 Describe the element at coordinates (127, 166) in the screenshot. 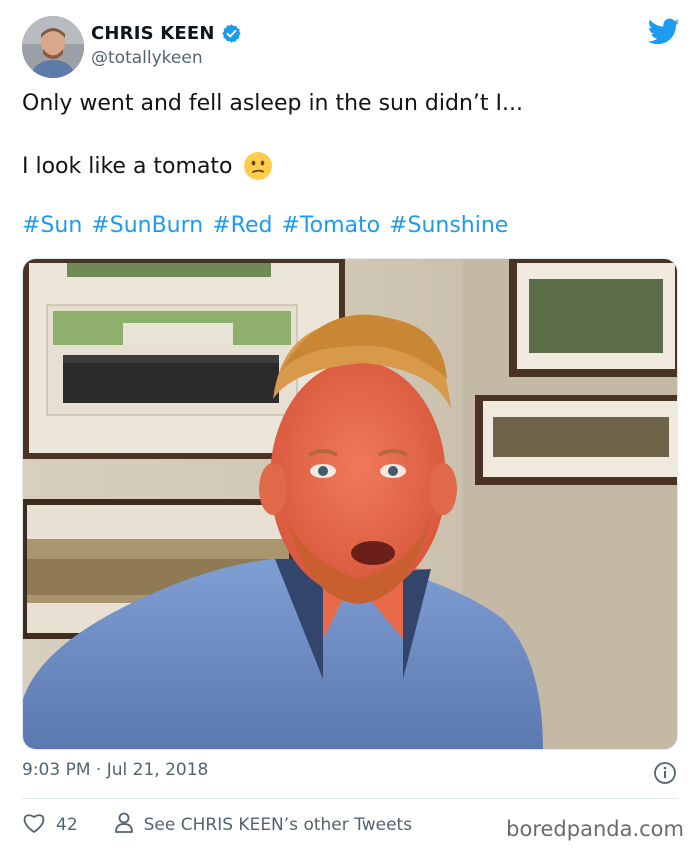

I see `tweet-text-line2: I look like a tomato` at that location.